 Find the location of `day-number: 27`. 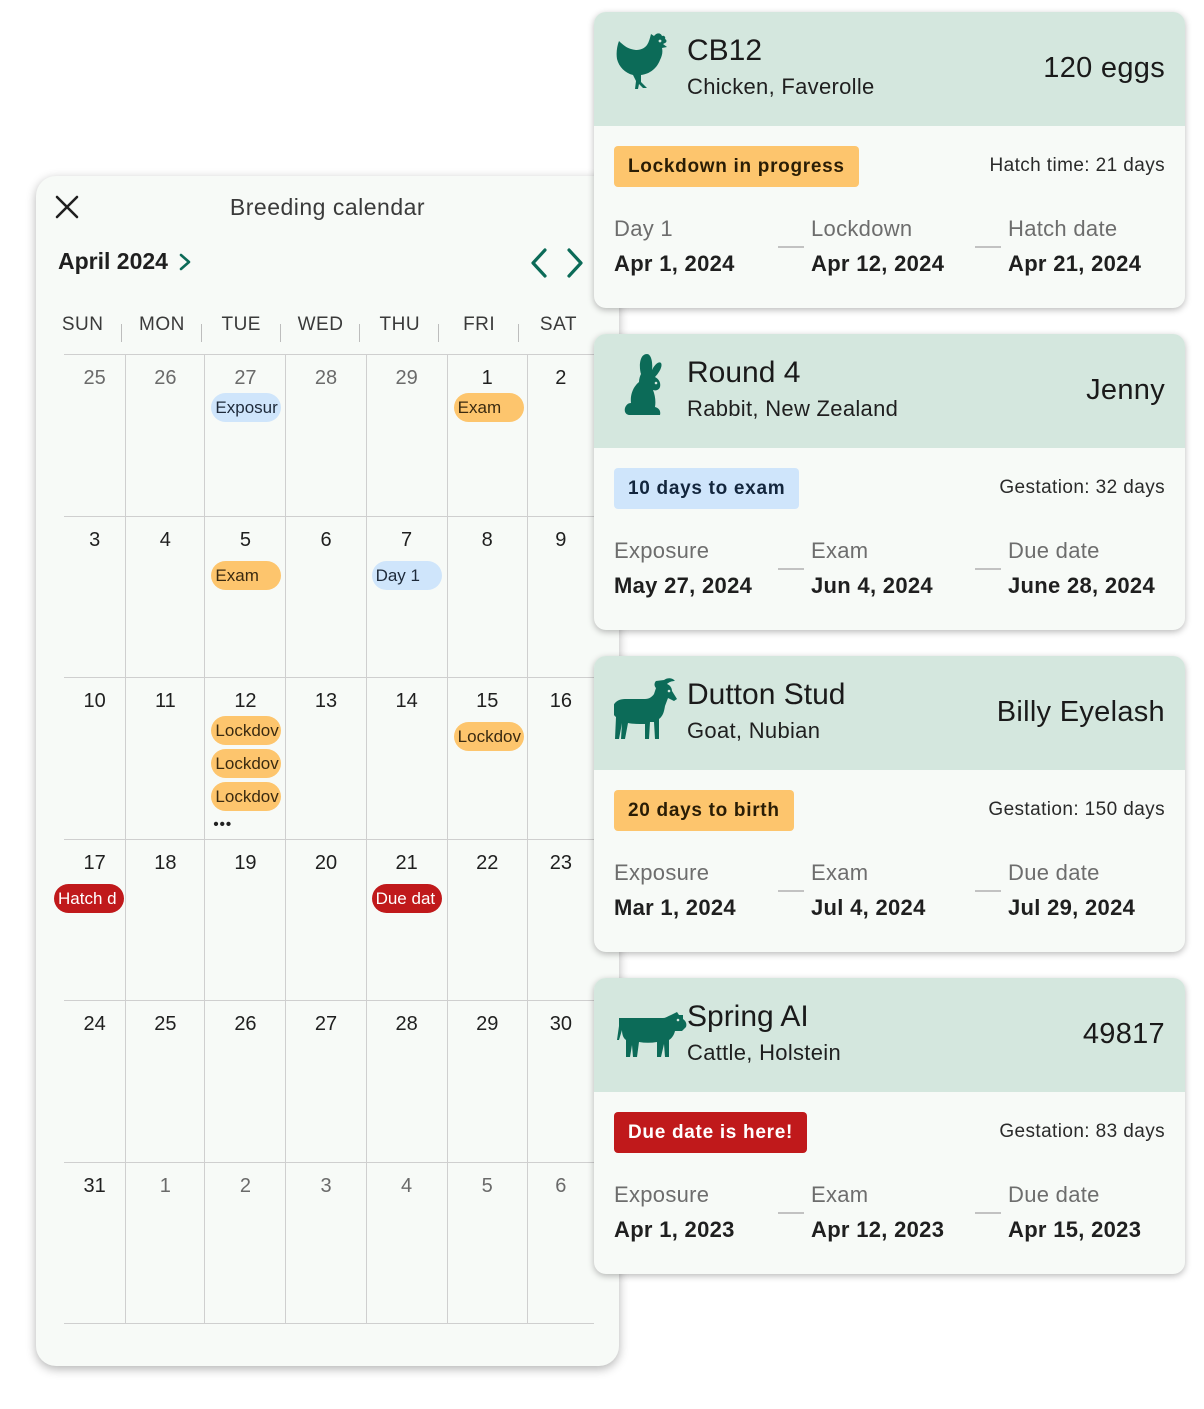

day-number: 27 is located at coordinates (245, 378).